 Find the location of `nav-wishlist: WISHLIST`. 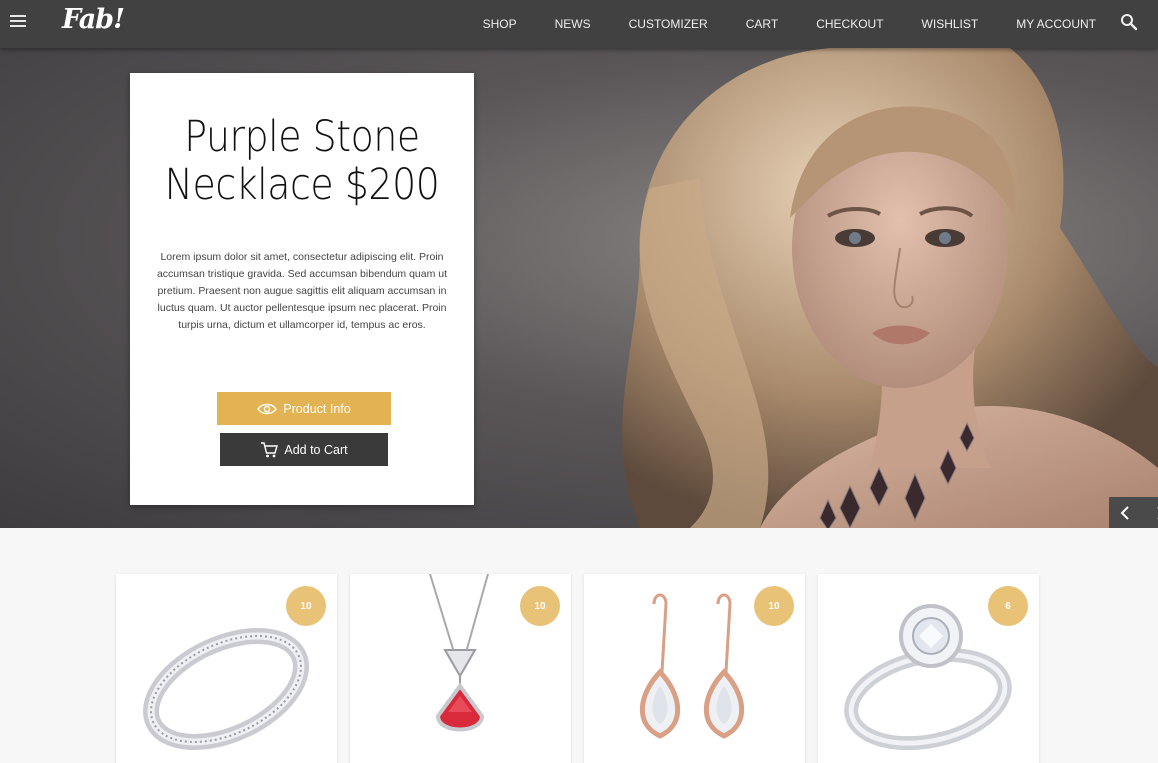

nav-wishlist: WISHLIST is located at coordinates (950, 24).